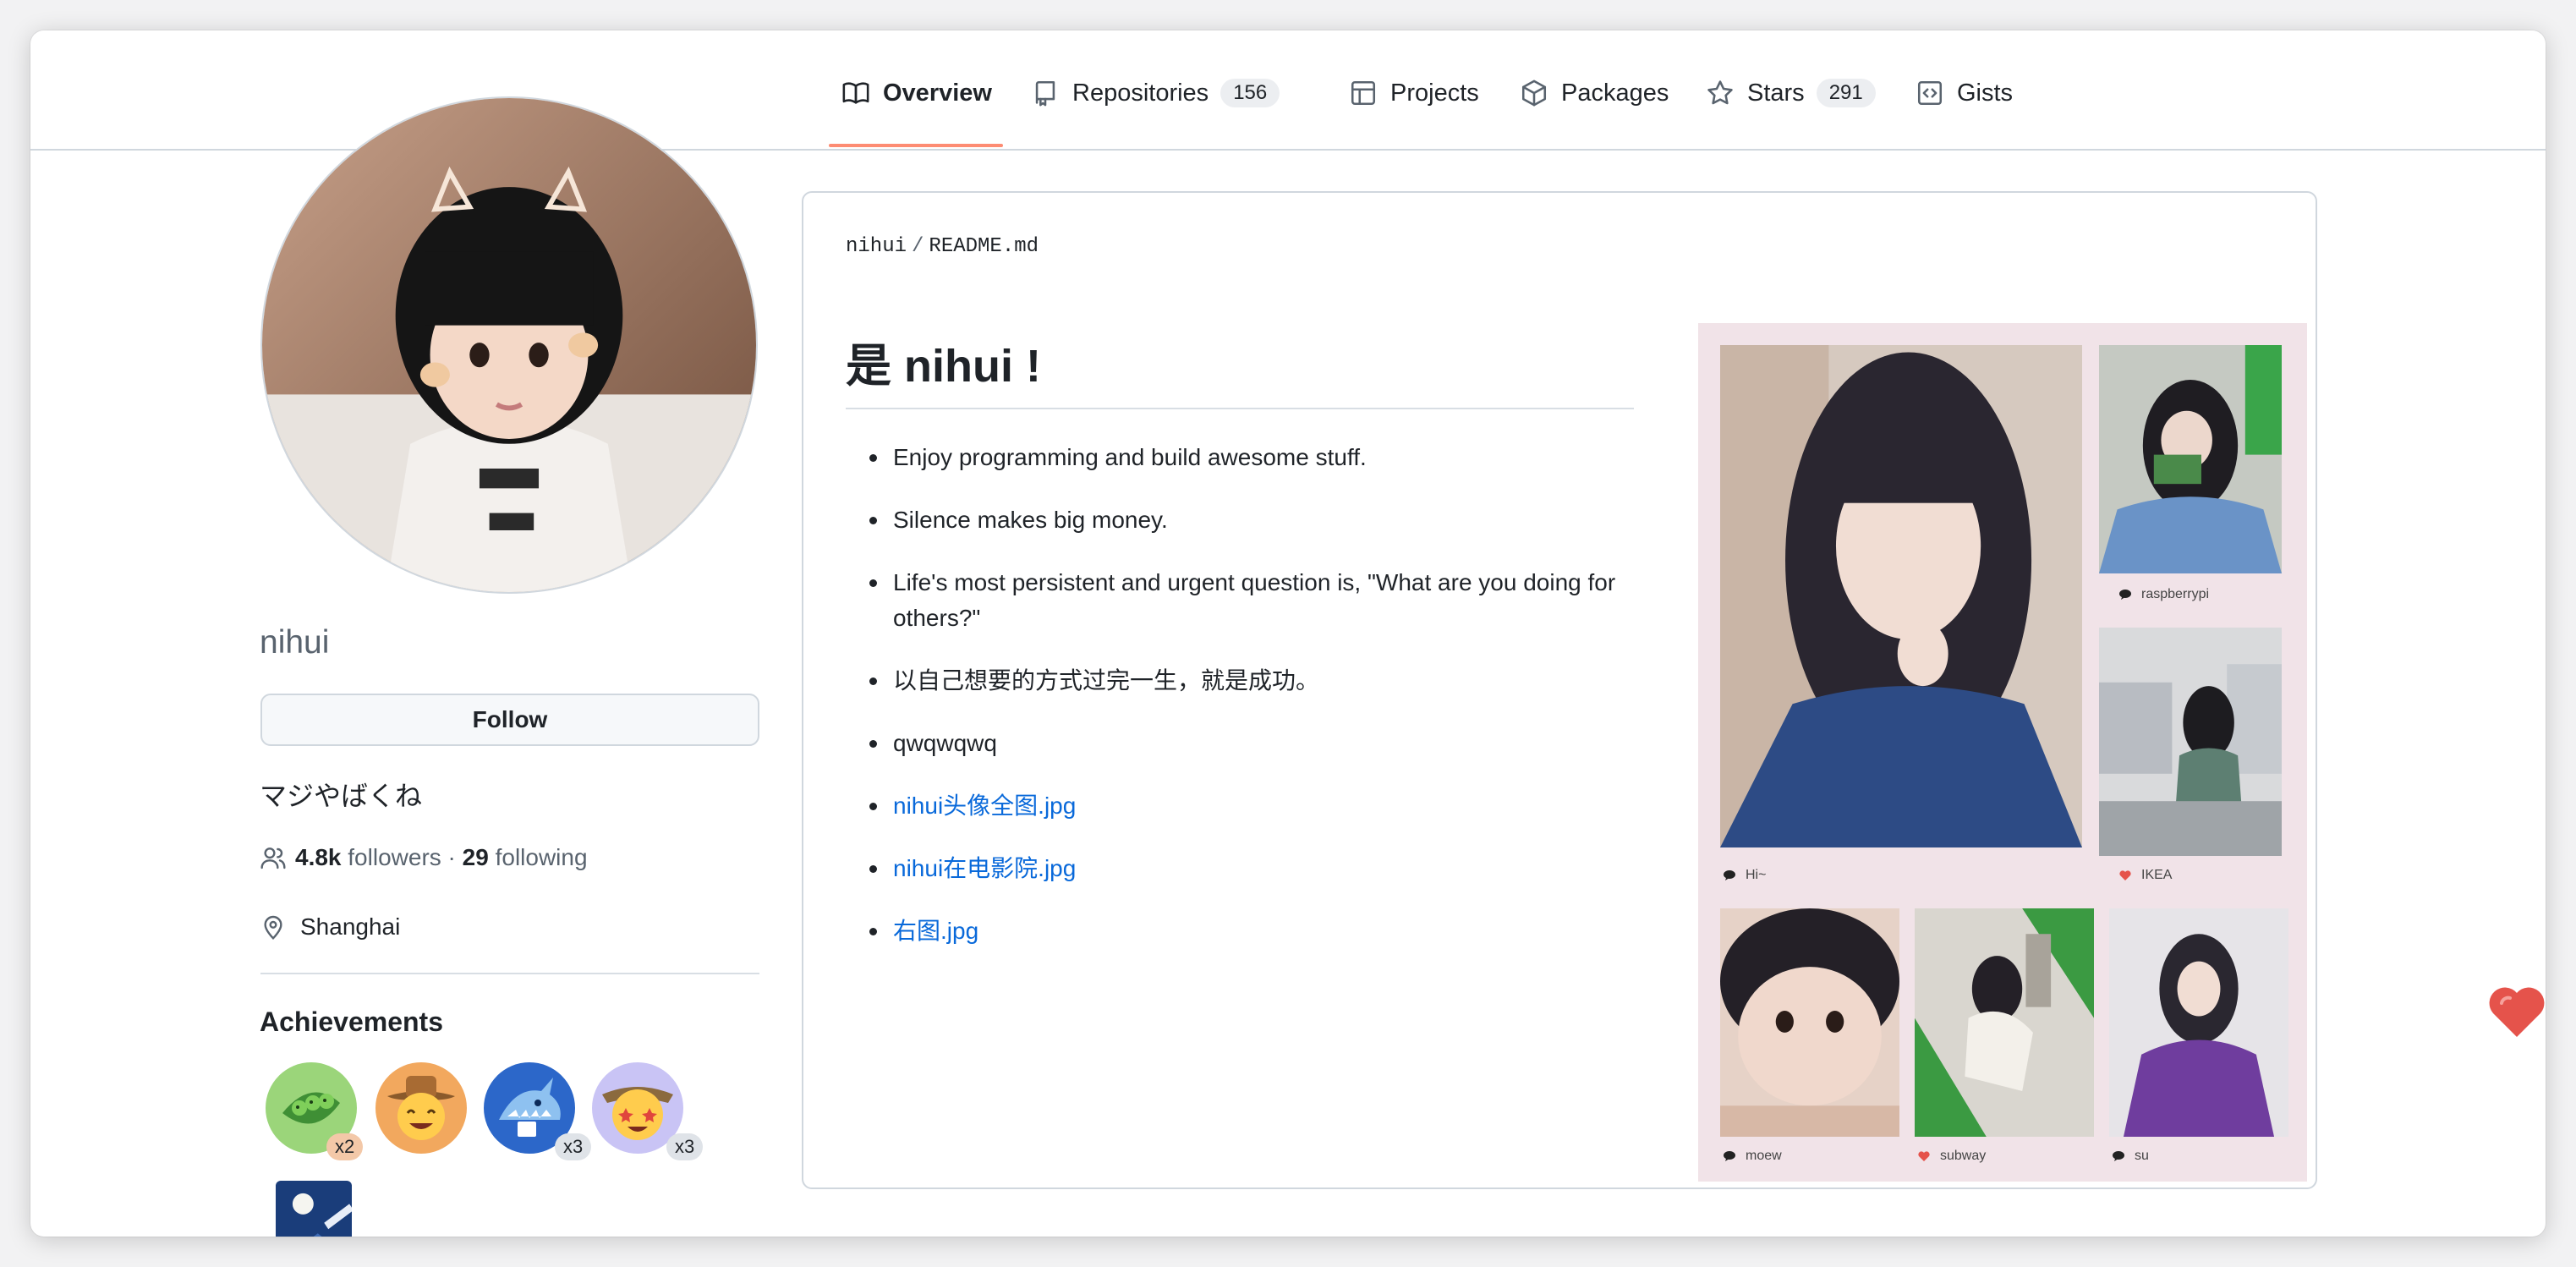 Image resolution: width=2576 pixels, height=1267 pixels. I want to click on cinema-image-link: nihui在电影院.jpg, so click(984, 868).